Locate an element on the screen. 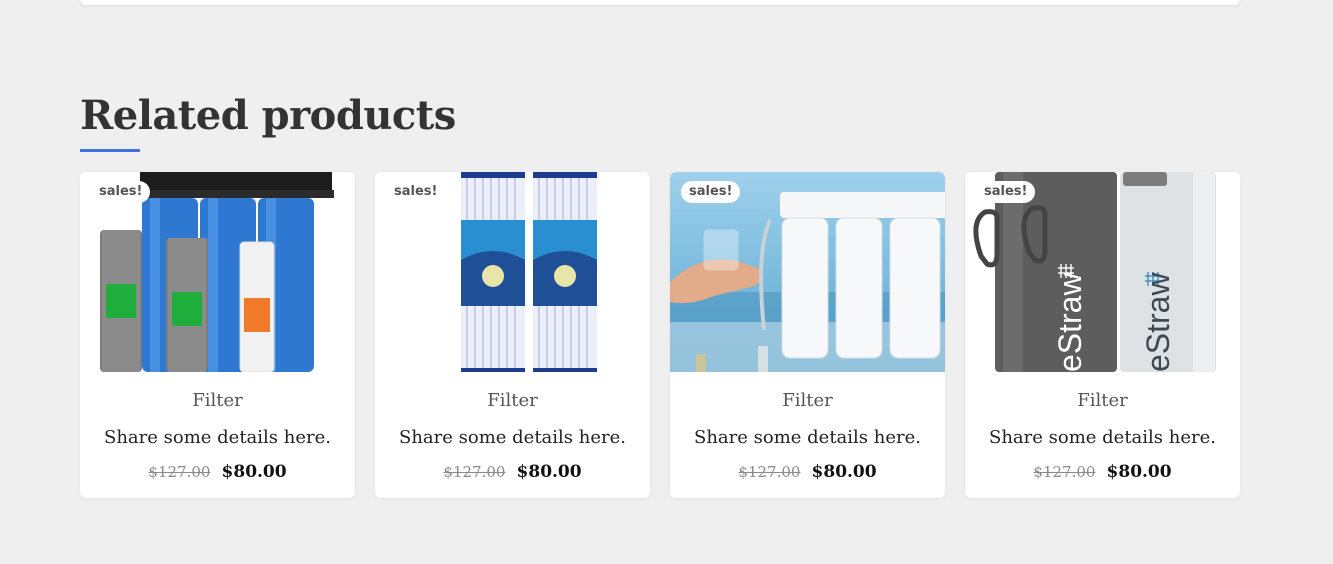 The image size is (1333, 564). title-underline is located at coordinates (110, 150).